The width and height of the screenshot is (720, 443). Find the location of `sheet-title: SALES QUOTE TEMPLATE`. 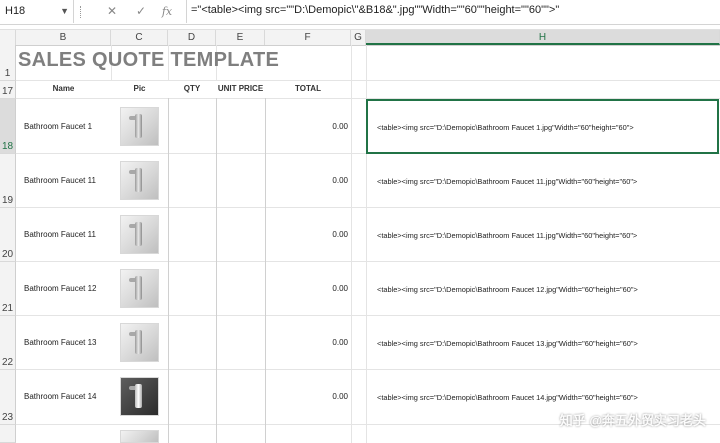

sheet-title: SALES QUOTE TEMPLATE is located at coordinates (149, 60).